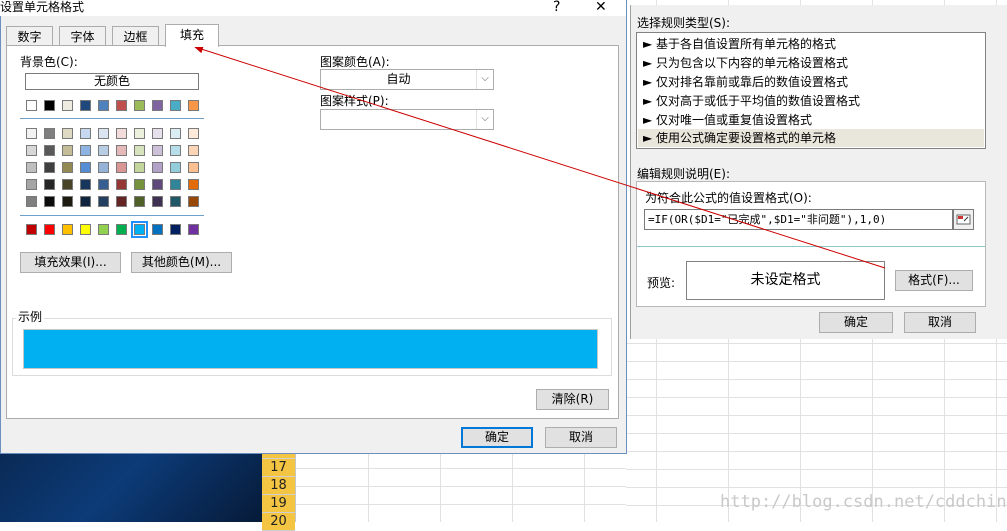 The width and height of the screenshot is (1007, 531). What do you see at coordinates (963, 219) in the screenshot?
I see `range-select-button` at bounding box center [963, 219].